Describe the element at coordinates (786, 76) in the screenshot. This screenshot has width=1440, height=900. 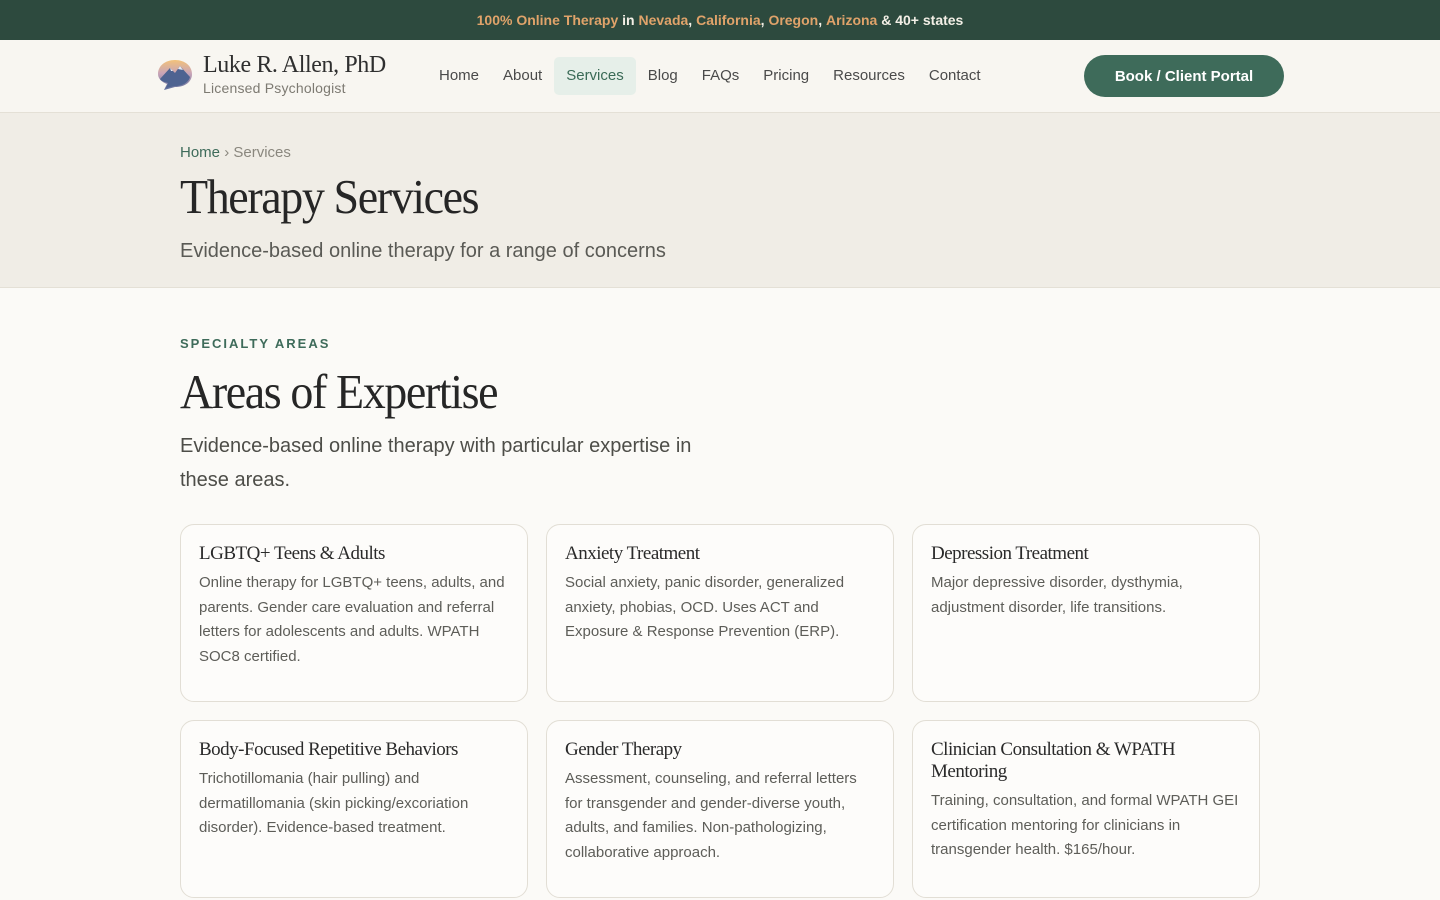
I see `nav-pricing: Pricing` at that location.